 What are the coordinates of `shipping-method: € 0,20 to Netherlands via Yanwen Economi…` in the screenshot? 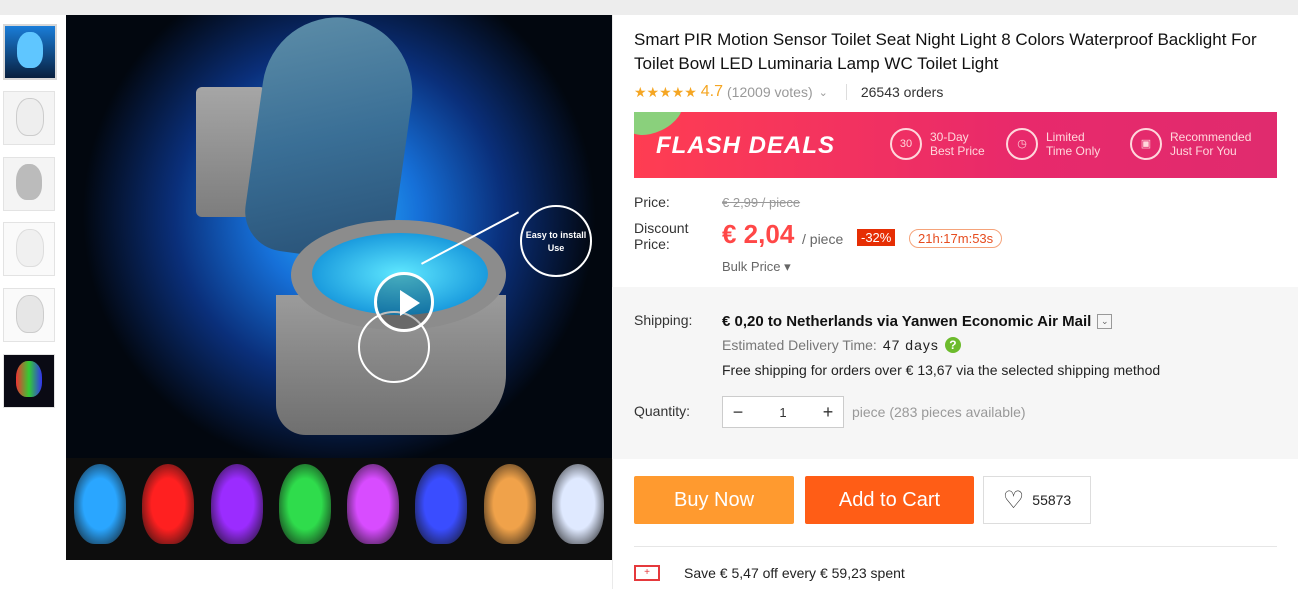 It's located at (917, 321).